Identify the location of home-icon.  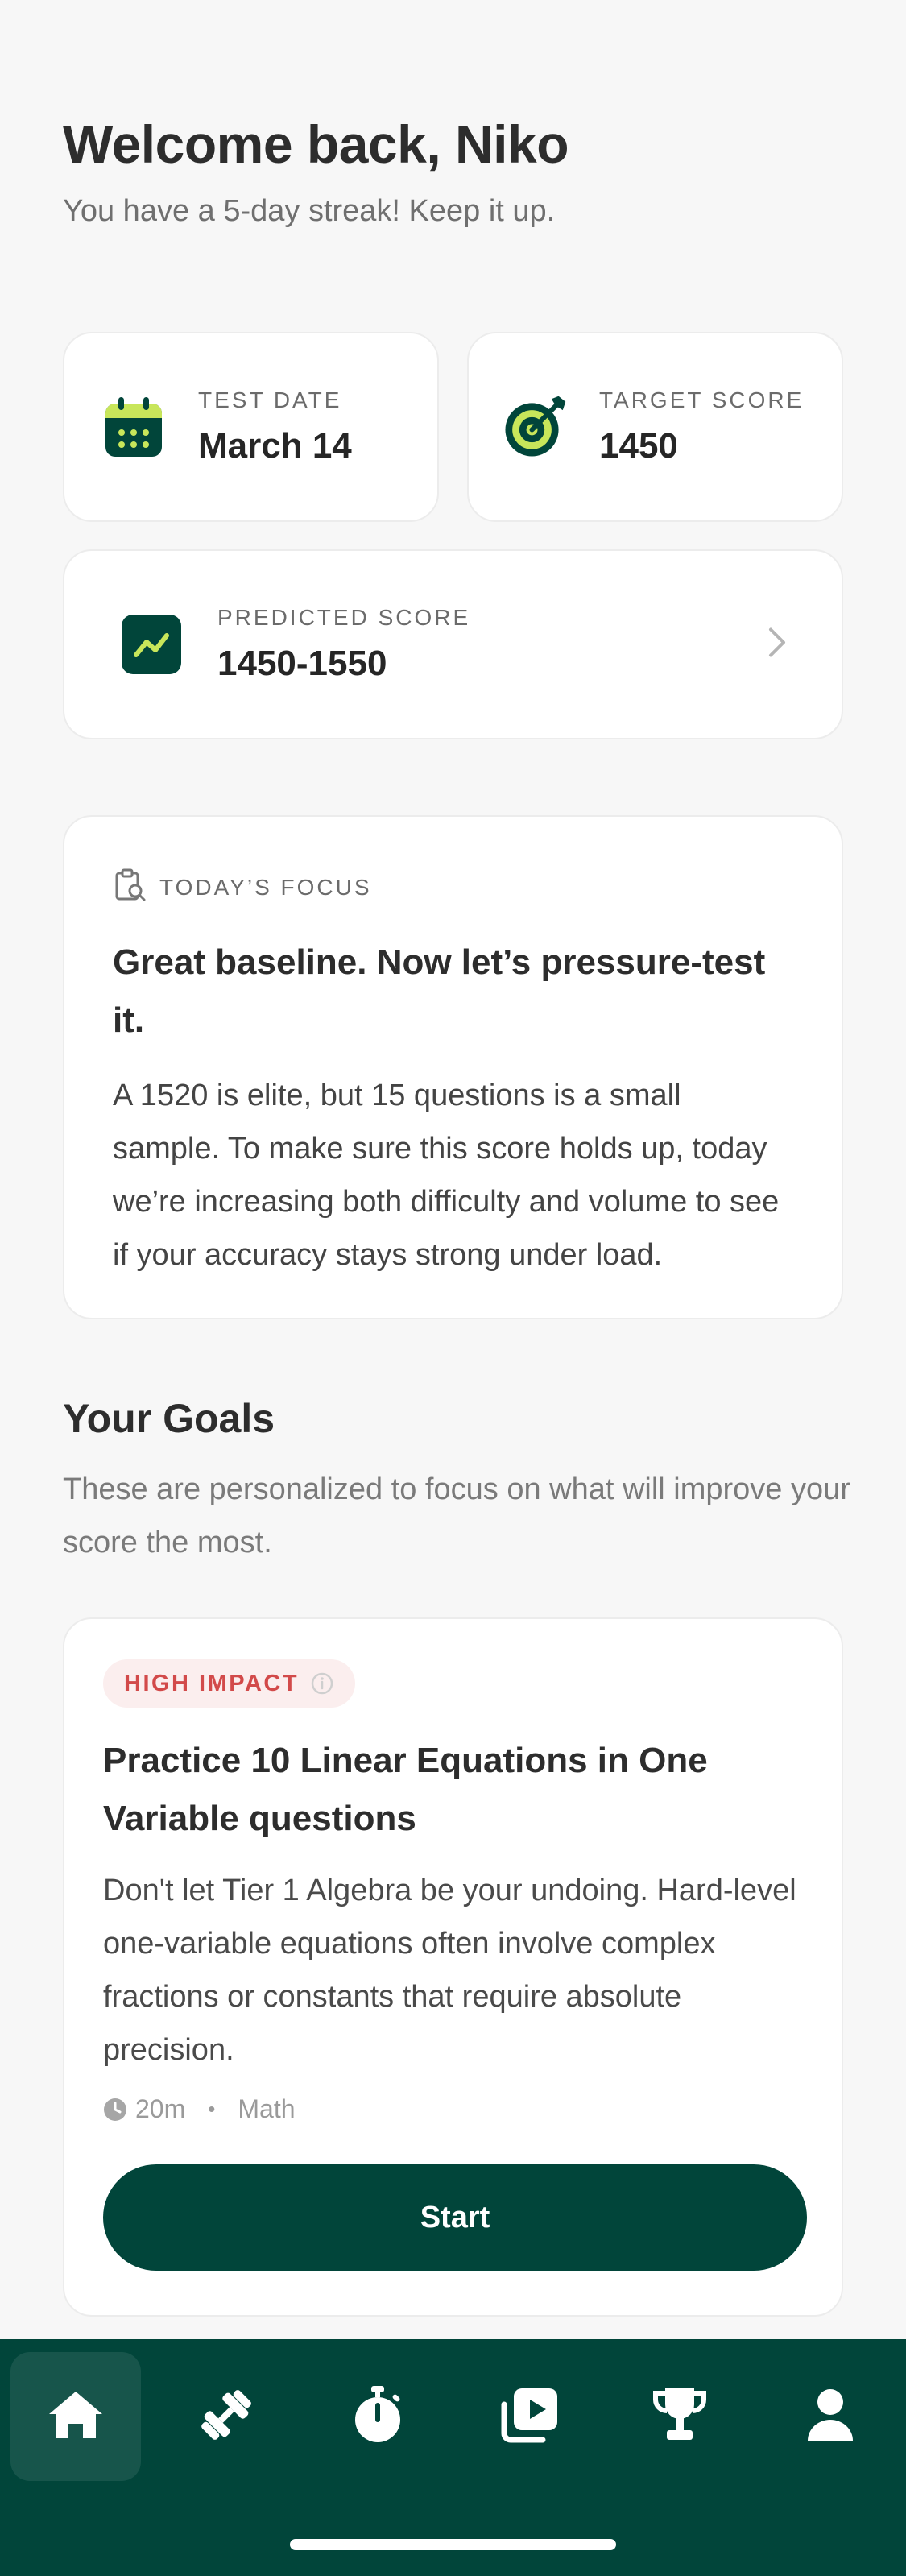
(76, 2417).